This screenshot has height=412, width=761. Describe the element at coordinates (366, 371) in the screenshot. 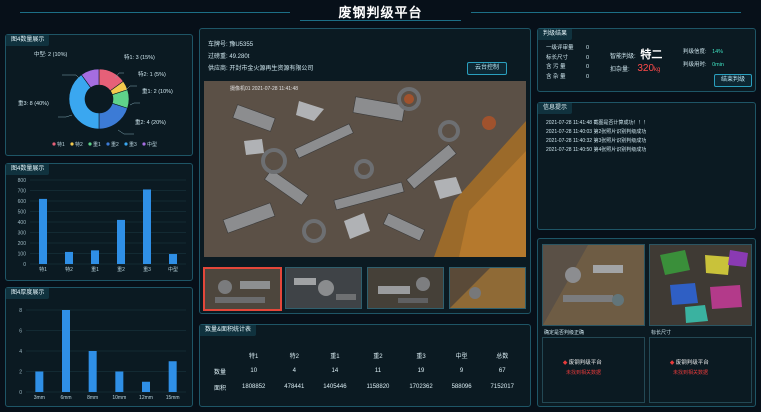

I see `table-row: 数量 10 4 14 11 19 9 67` at that location.